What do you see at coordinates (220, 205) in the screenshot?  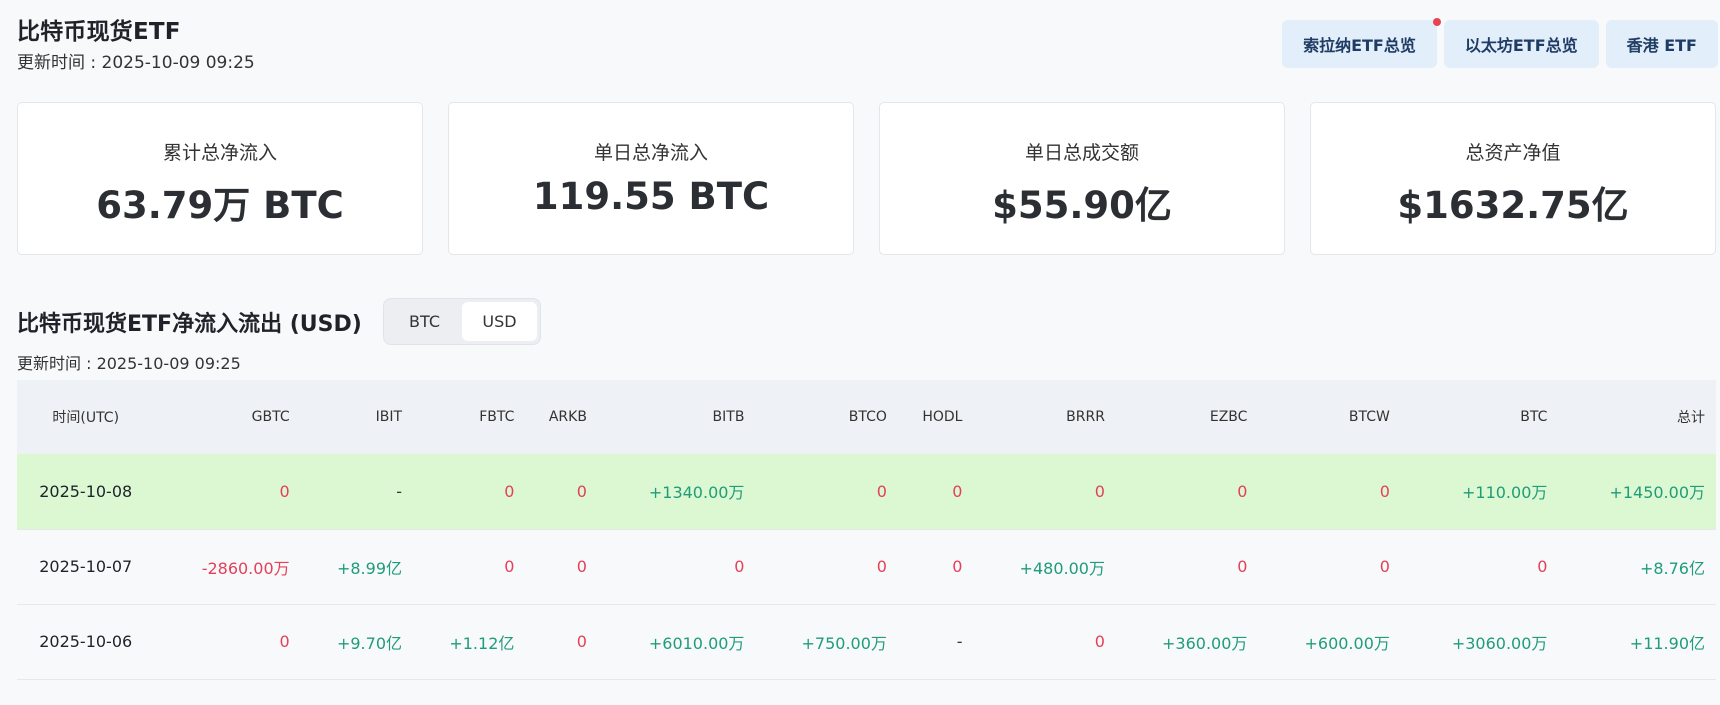 I see `stat-value: 63.79万 BTC` at bounding box center [220, 205].